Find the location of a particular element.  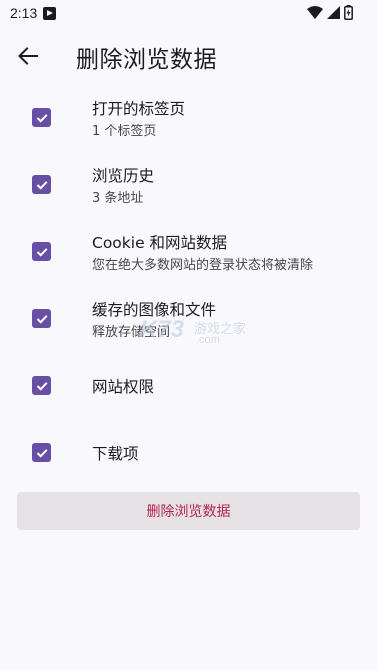

status-time: 2:13 is located at coordinates (24, 13).